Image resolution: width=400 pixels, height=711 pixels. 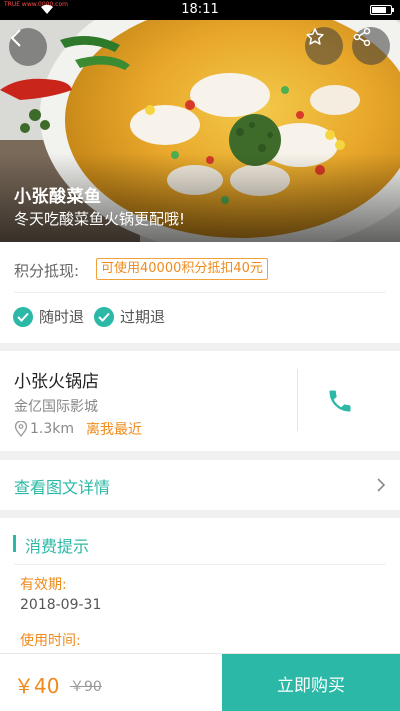 I want to click on chevron-right-icon, so click(x=381, y=485).